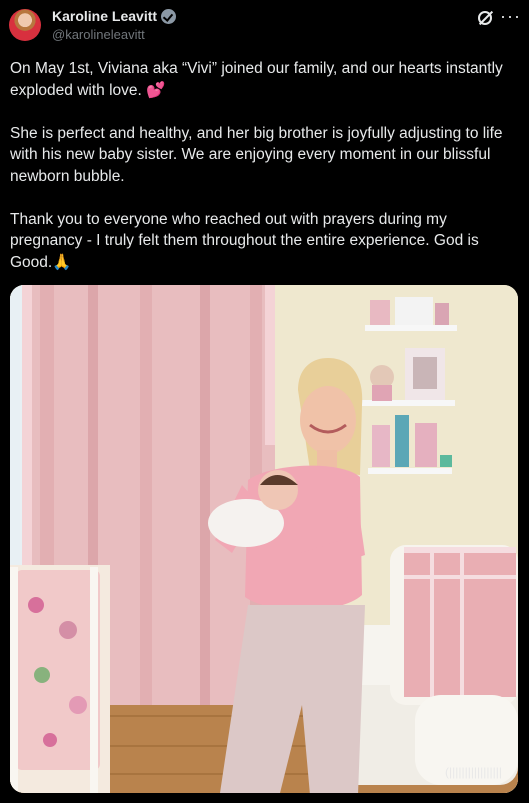 The image size is (529, 803). I want to click on post-header: Karoline Leavitt @karolineleavitt ···, so click(264, 26).